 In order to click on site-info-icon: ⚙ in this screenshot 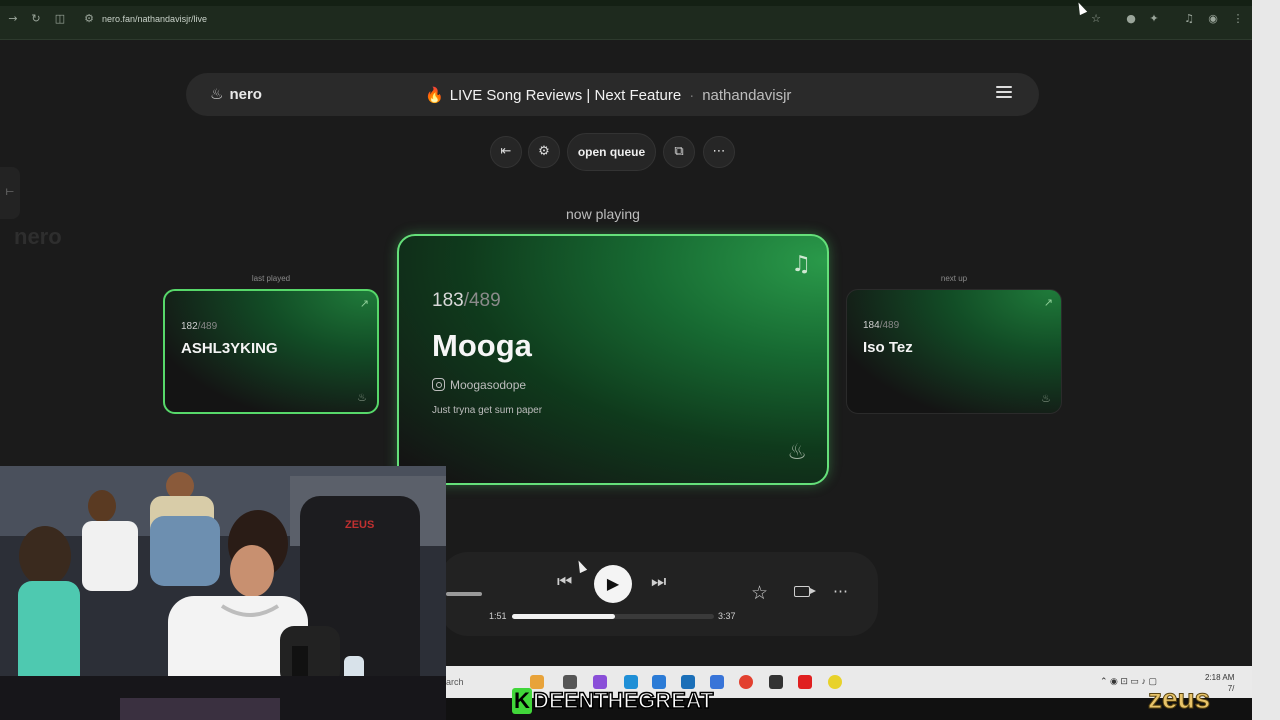, I will do `click(89, 19)`.